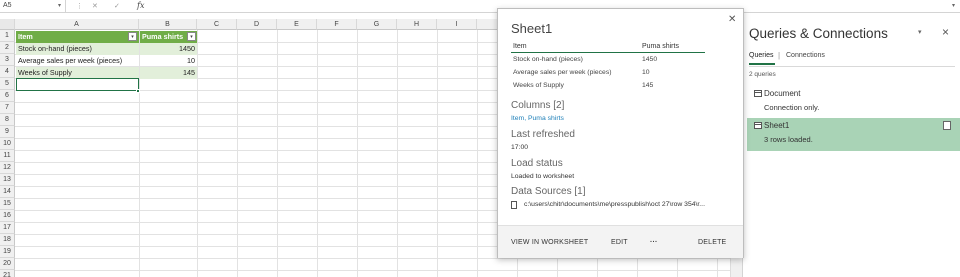  I want to click on row-header-16: 16, so click(7, 216).